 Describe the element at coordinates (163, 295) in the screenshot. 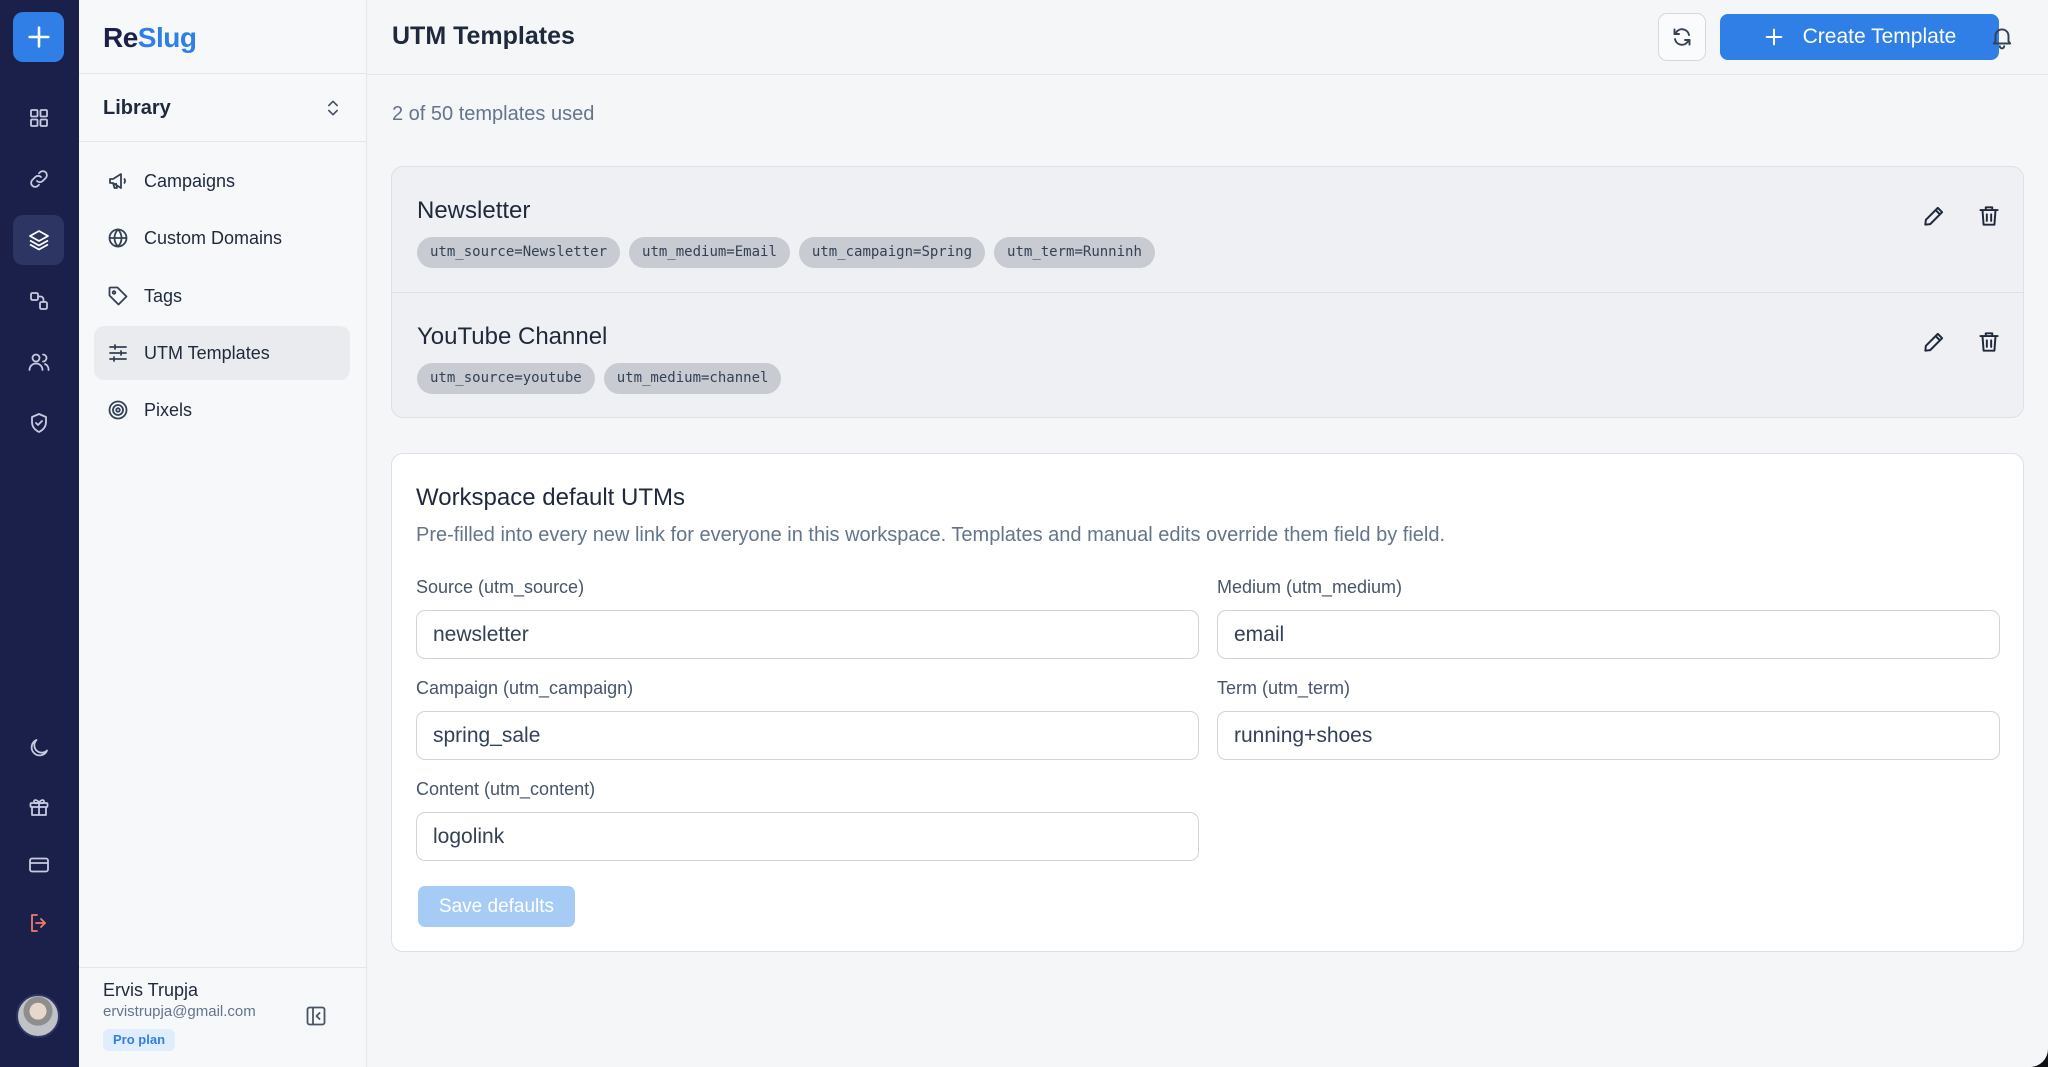

I see `sidebar-item-label: Tags` at that location.